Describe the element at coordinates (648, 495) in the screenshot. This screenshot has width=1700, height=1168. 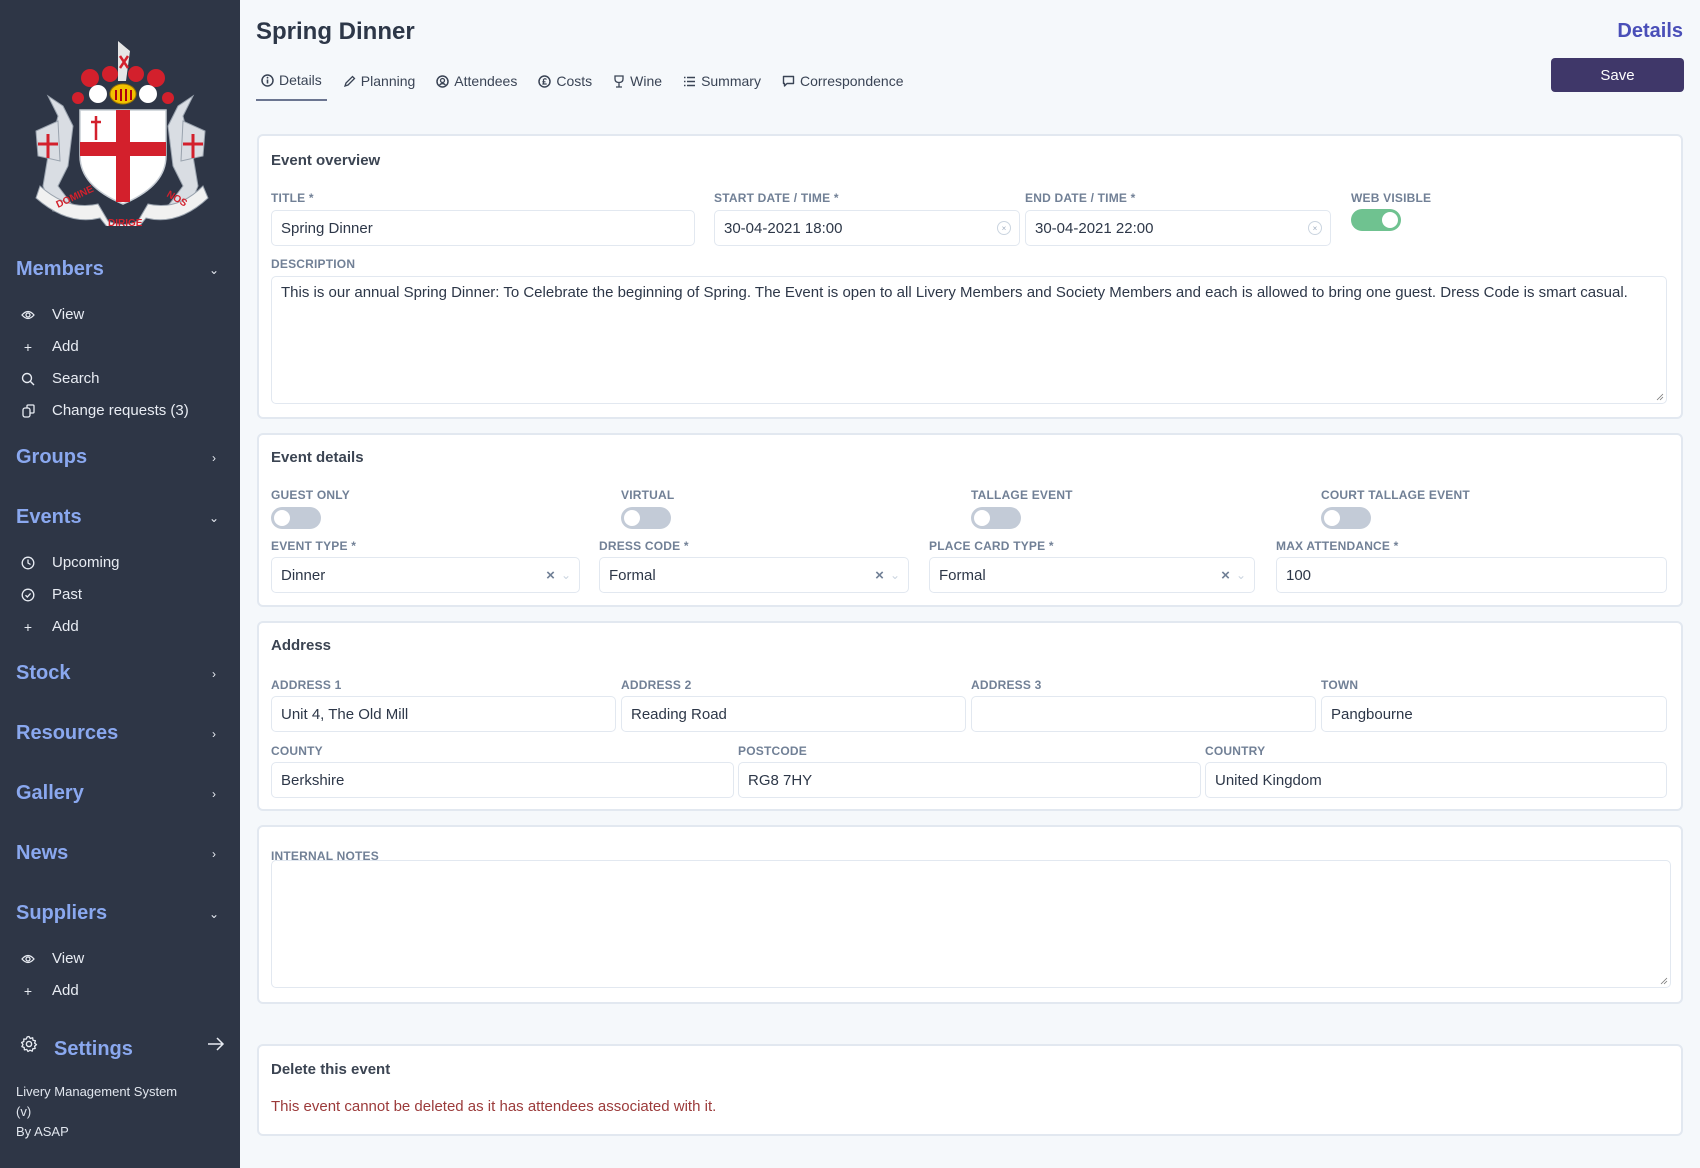
I see `virtual-label: VIRTUAL` at that location.